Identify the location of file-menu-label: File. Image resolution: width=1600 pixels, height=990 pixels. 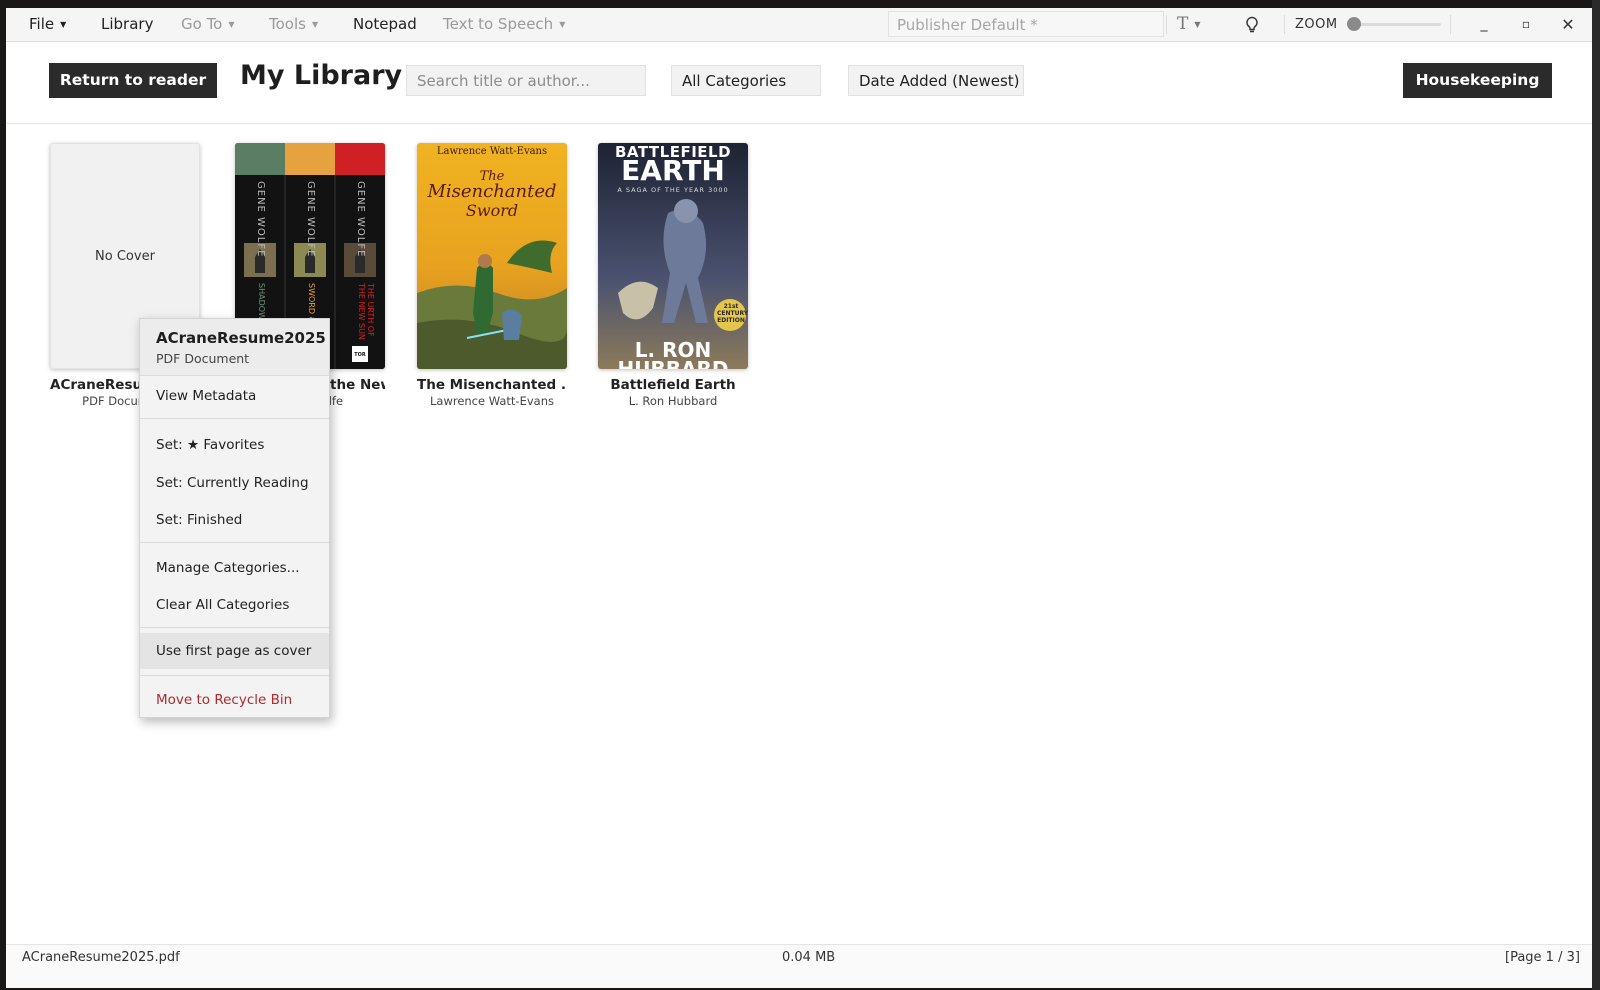
(42, 24).